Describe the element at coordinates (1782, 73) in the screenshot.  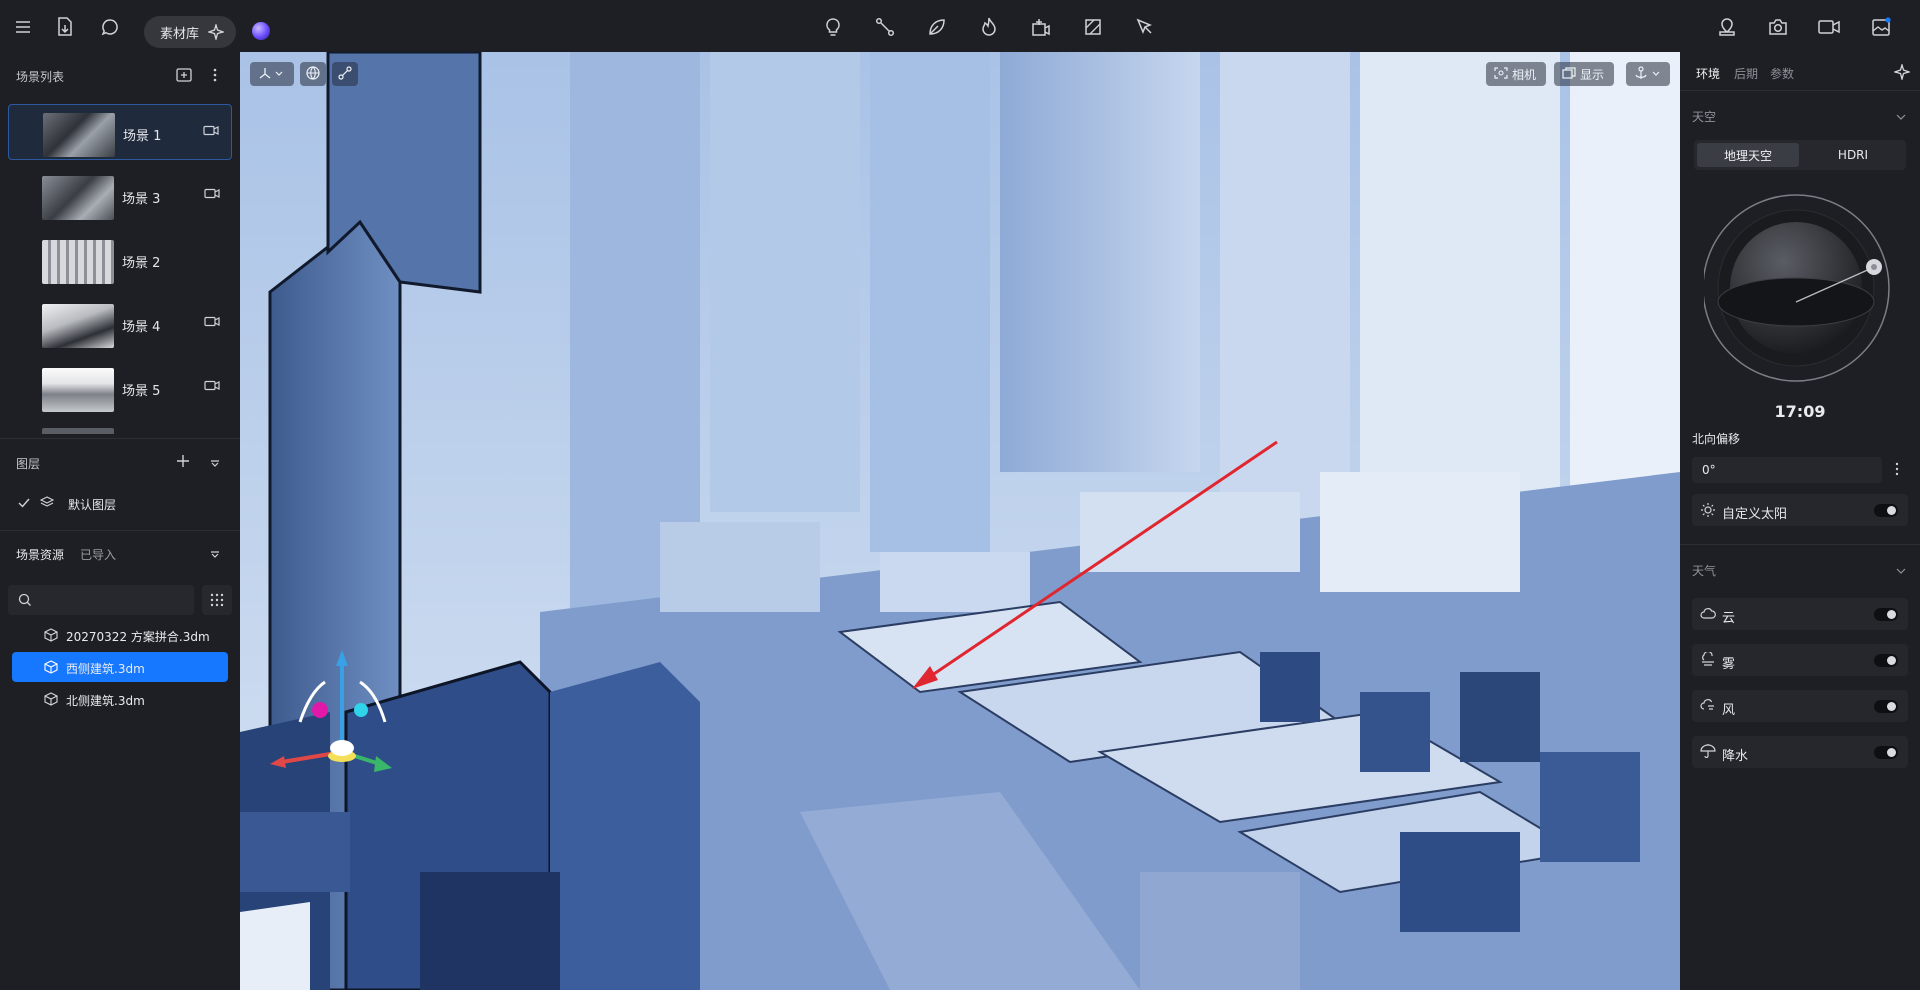
I see `tab-params: 参数` at that location.